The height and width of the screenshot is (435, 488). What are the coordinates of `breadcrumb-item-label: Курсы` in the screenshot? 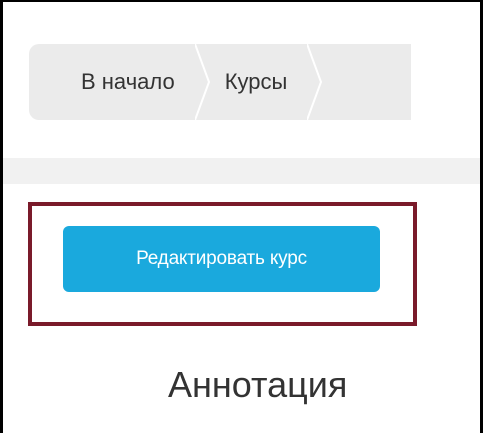 It's located at (256, 81).